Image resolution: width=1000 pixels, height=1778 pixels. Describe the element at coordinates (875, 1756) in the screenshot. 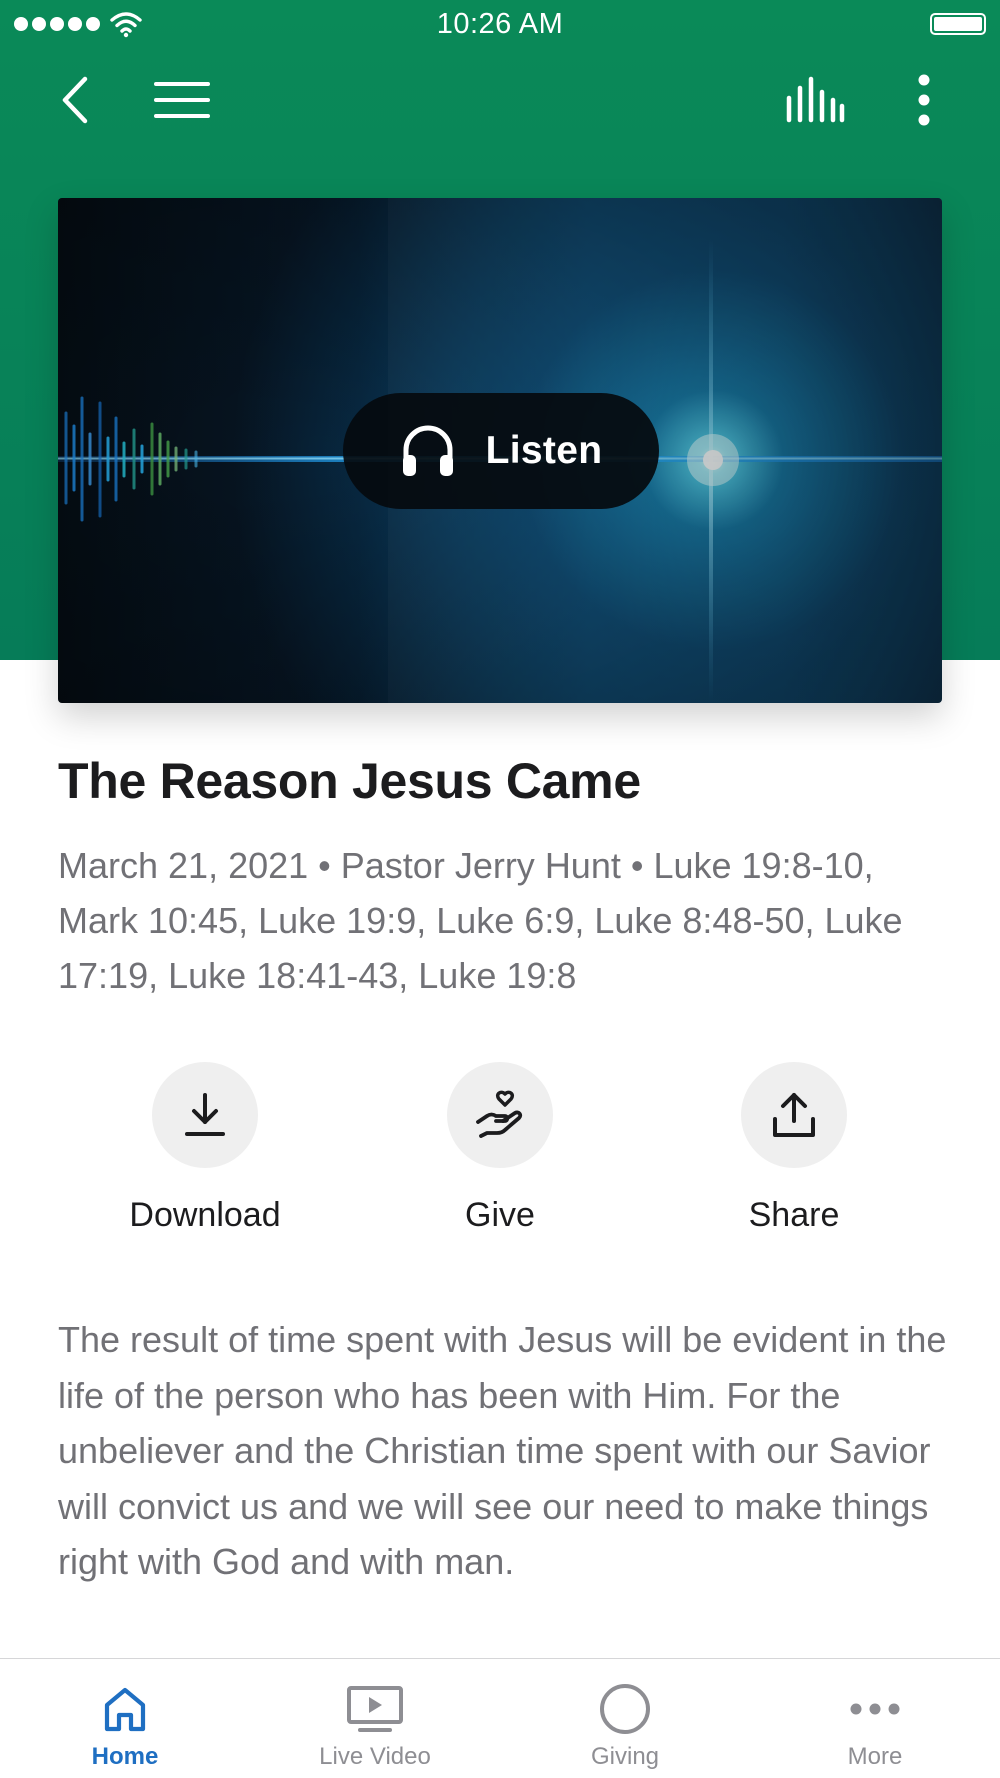

I see `tab-more-label: More` at that location.